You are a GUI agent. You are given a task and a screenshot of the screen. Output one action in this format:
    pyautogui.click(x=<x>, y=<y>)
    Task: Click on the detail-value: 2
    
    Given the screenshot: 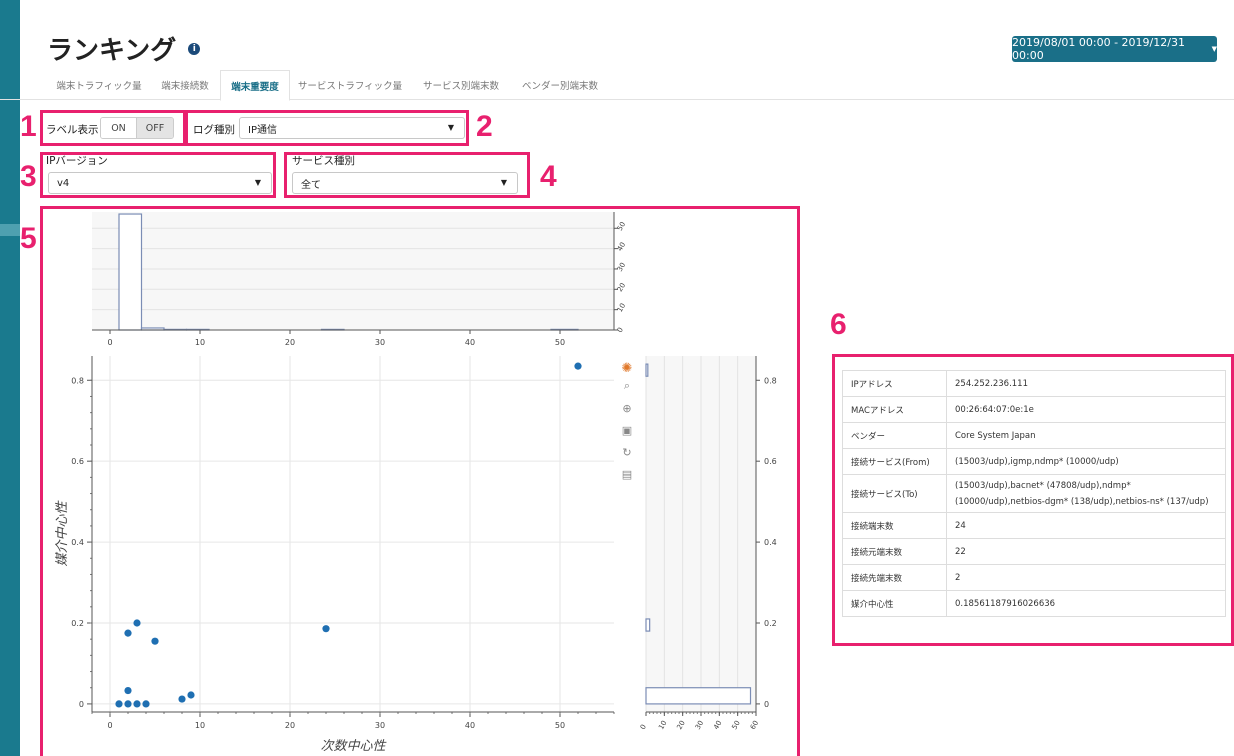 What is the action you would take?
    pyautogui.click(x=1086, y=577)
    